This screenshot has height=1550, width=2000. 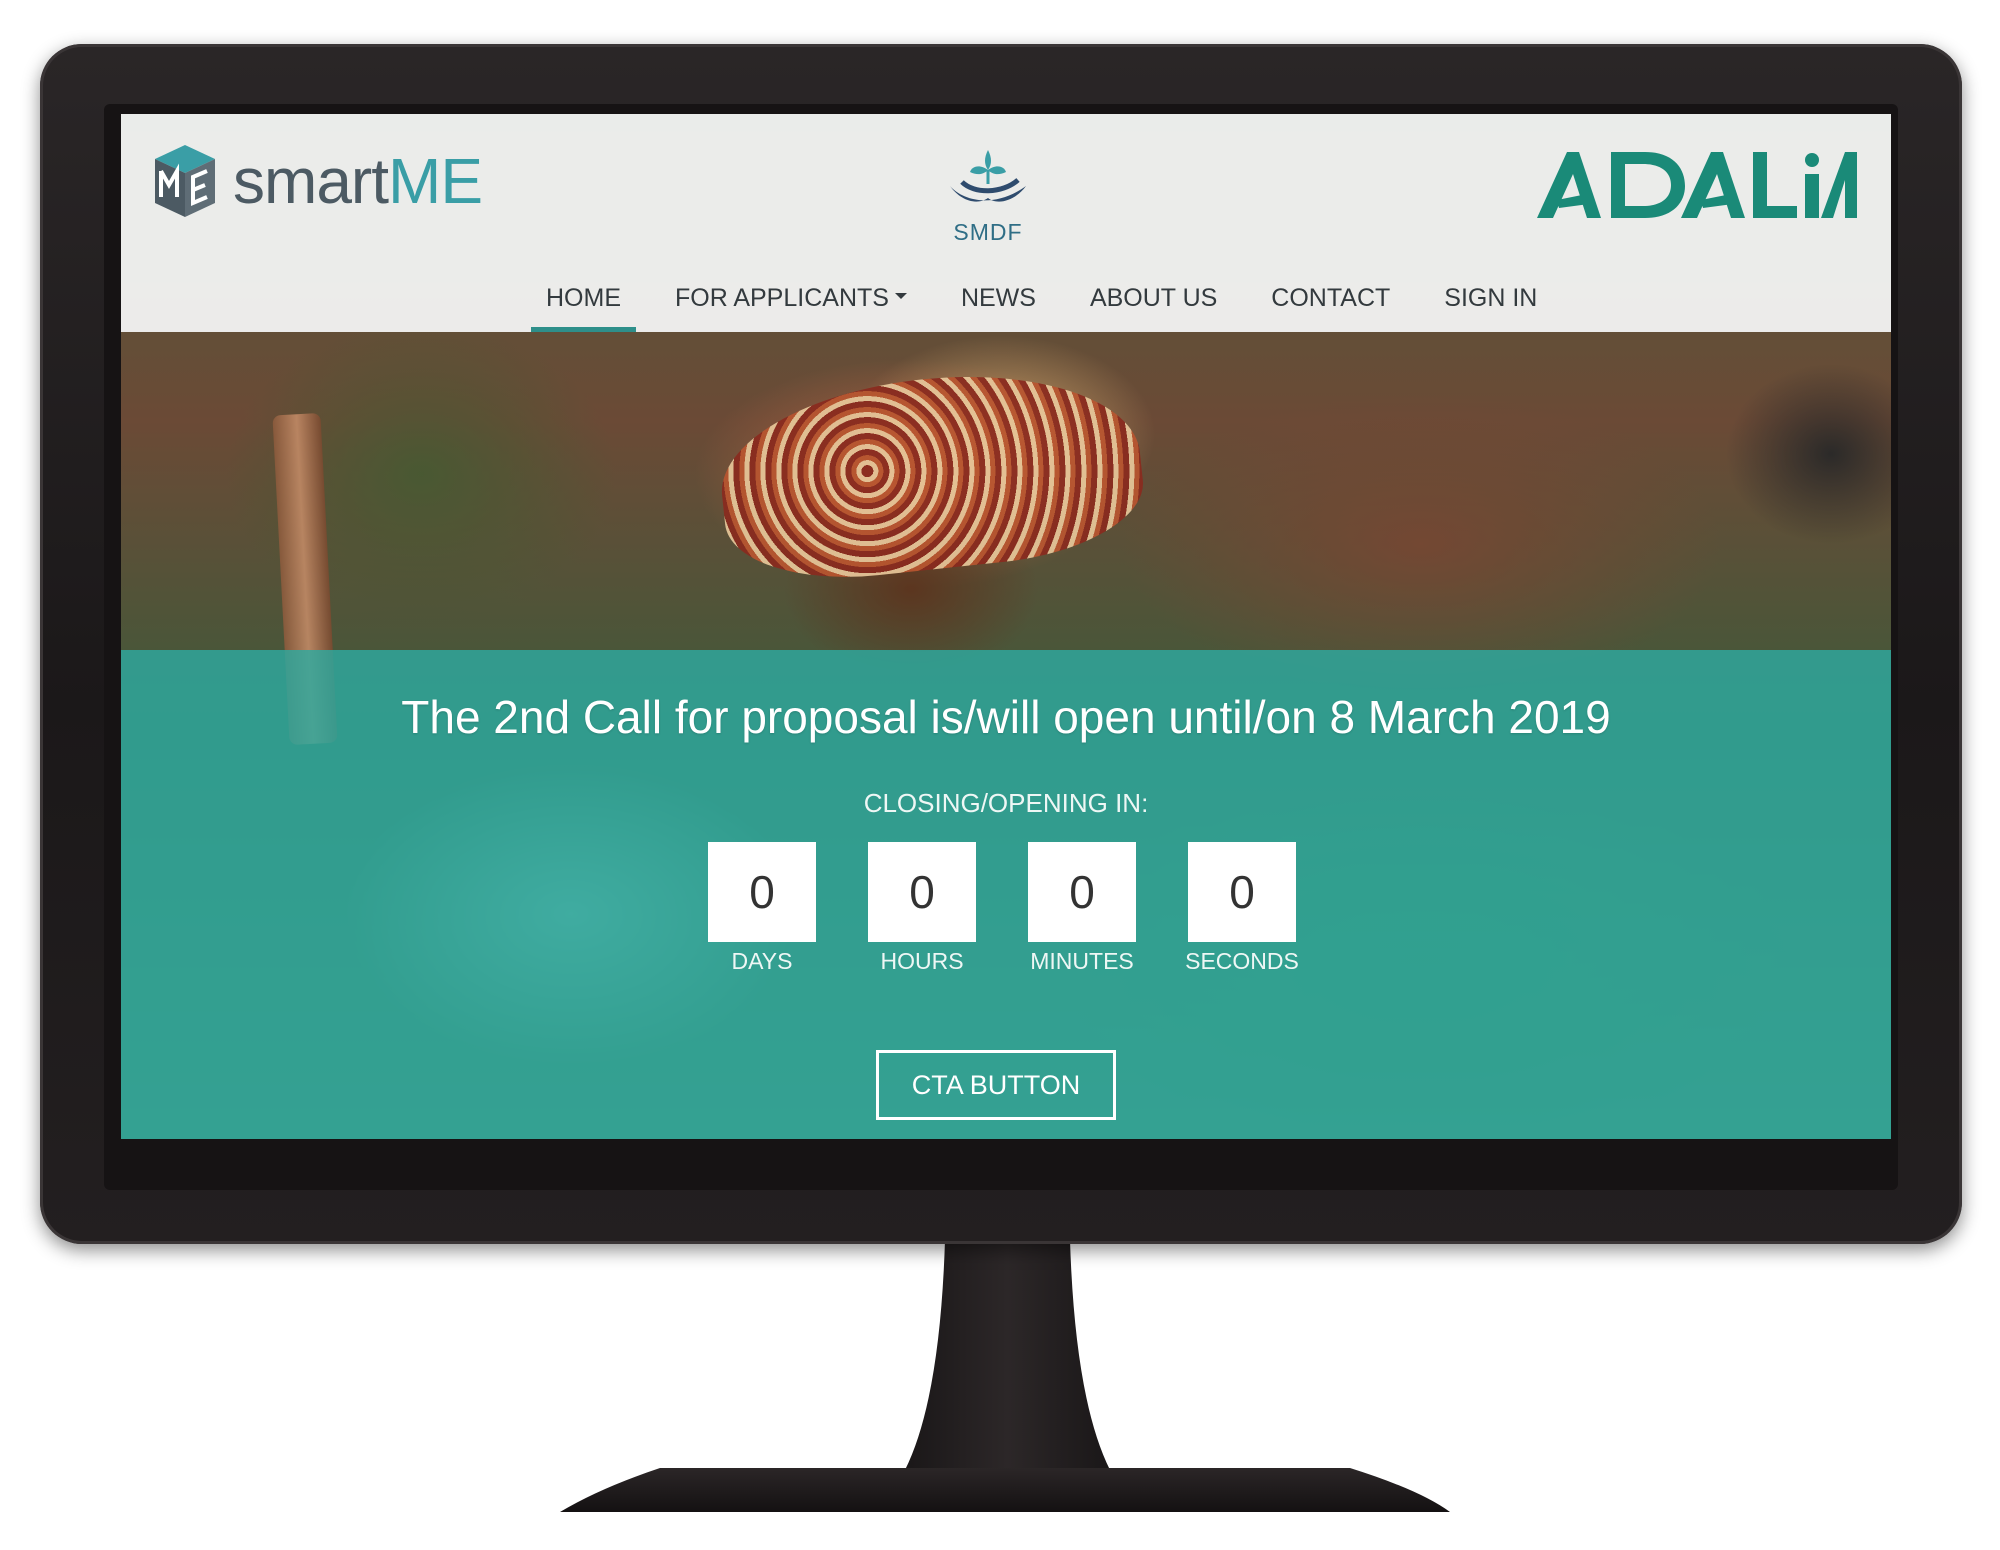 I want to click on nav-item-label: SIGN IN, so click(x=1491, y=297).